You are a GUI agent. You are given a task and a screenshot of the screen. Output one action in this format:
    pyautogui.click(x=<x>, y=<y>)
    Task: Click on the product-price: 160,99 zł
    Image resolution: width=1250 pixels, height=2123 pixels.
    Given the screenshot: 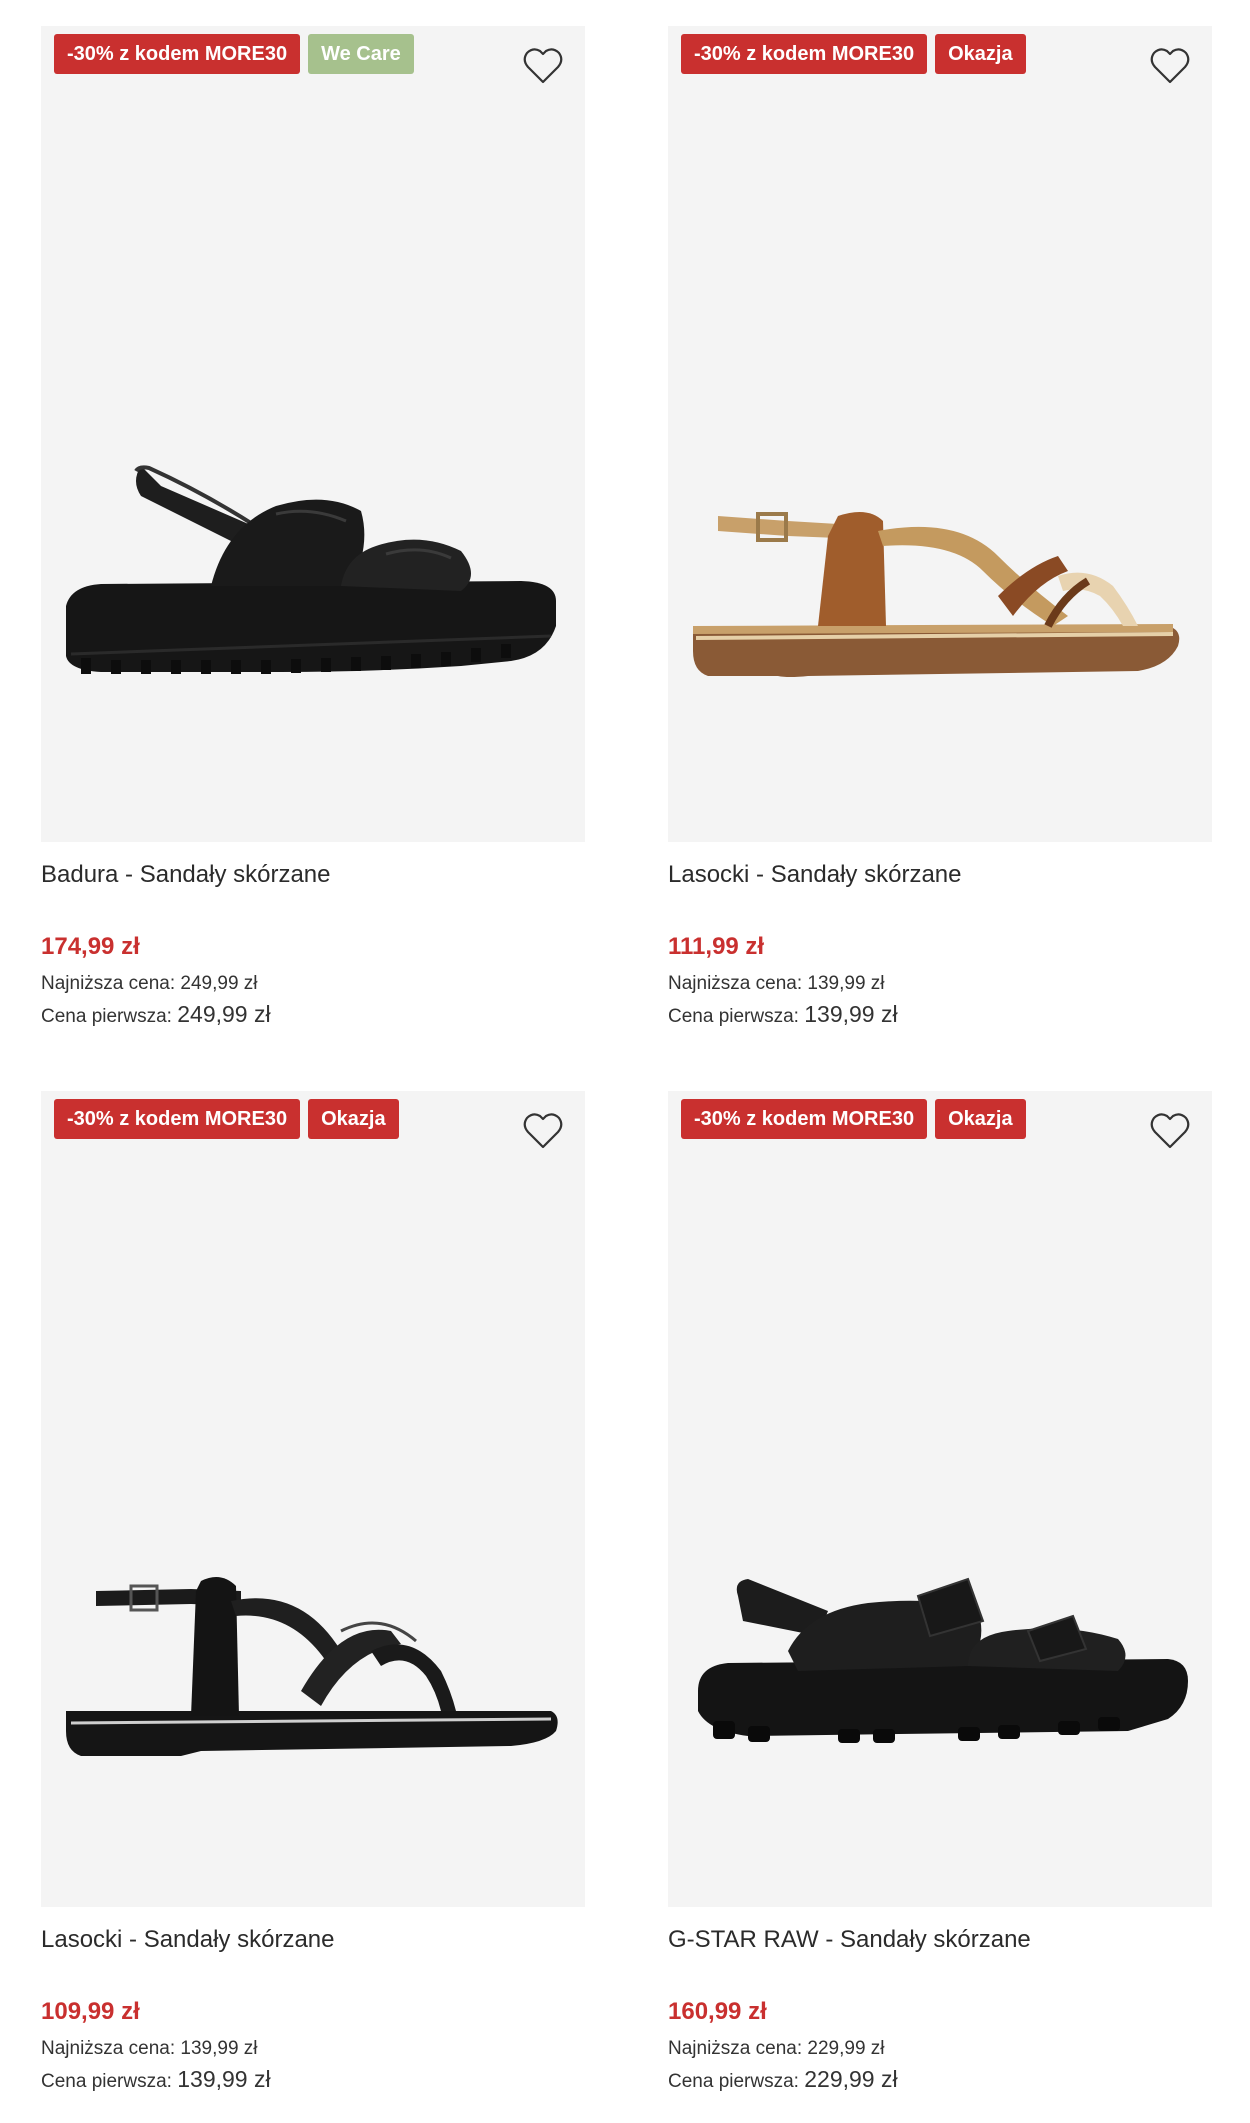 What is the action you would take?
    pyautogui.click(x=717, y=2011)
    